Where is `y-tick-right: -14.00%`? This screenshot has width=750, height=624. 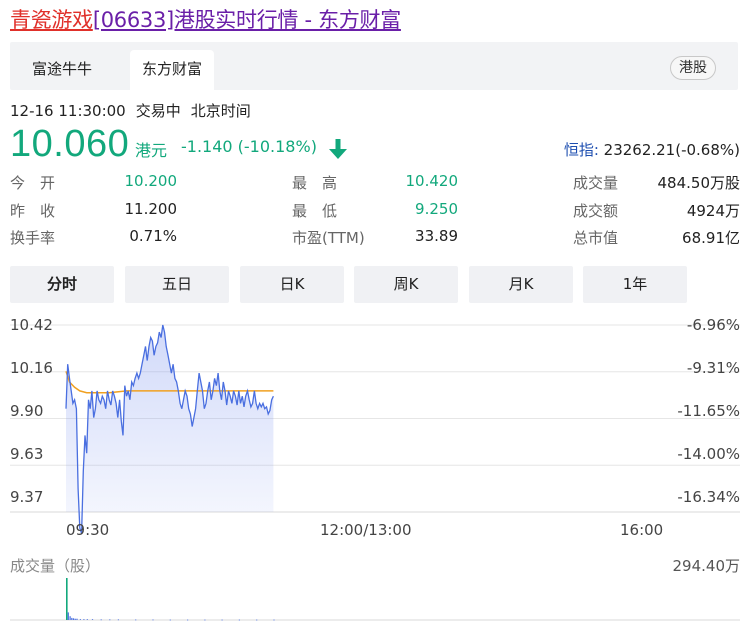
y-tick-right: -14.00% is located at coordinates (708, 454).